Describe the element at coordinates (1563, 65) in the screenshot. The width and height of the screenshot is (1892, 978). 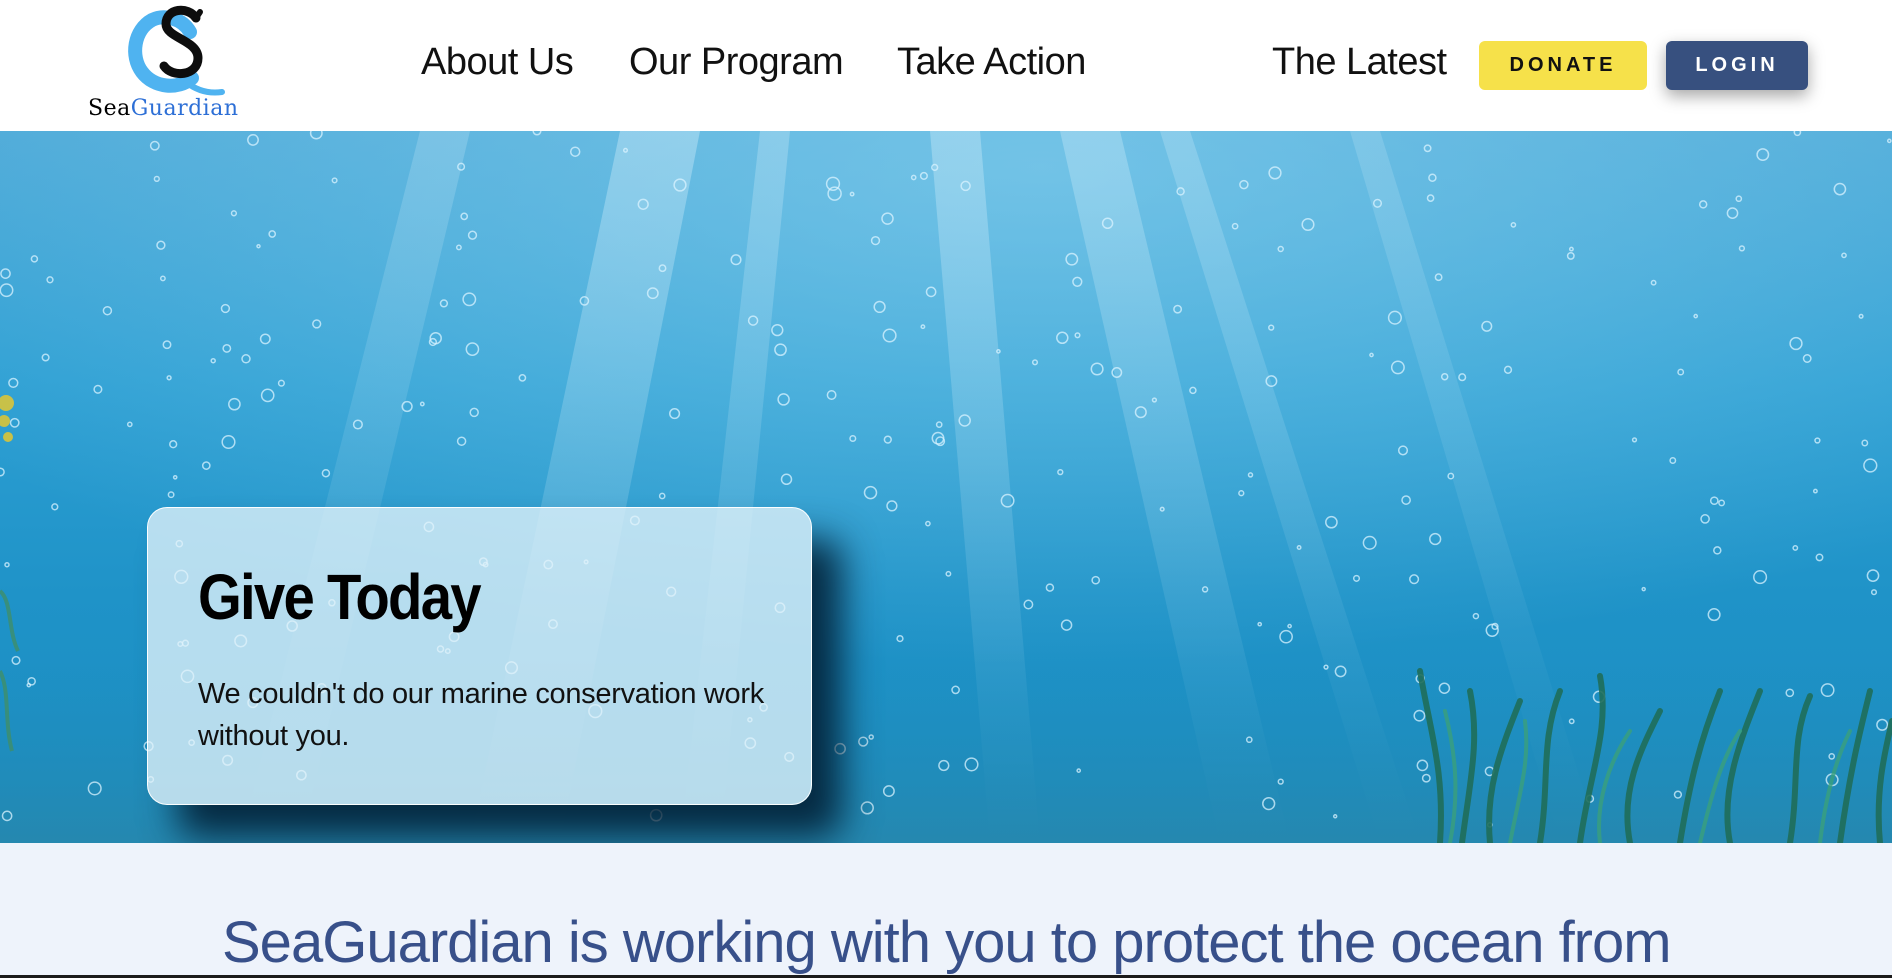
I see `donate-button: DONATE` at that location.